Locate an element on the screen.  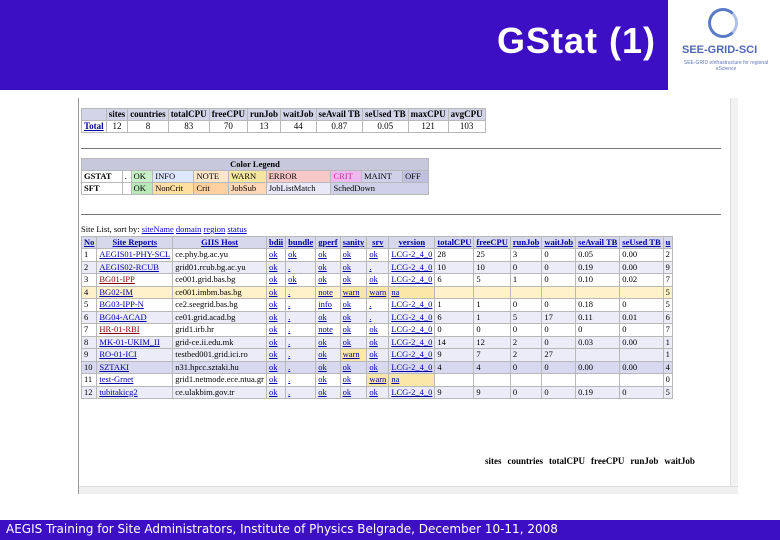
site-col-header: freeCPU is located at coordinates (492, 242).